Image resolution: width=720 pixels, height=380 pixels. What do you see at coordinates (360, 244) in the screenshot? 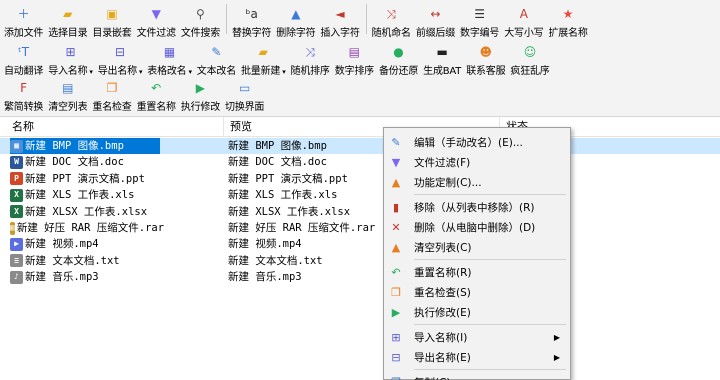
I see `table-row: ▶ 新建 视频.mp4 新建 视频.mp4` at bounding box center [360, 244].